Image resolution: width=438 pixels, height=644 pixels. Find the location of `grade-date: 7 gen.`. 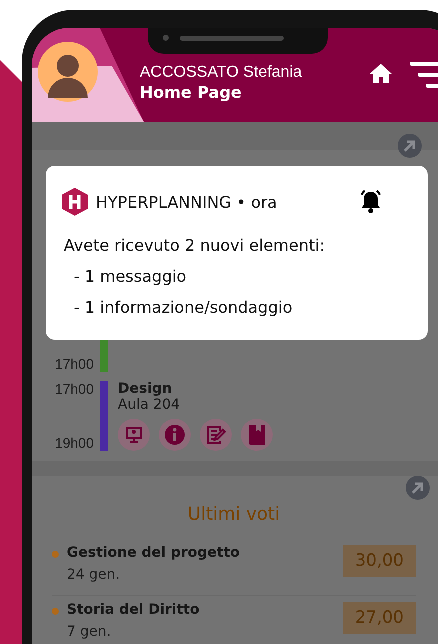

grade-date: 7 gen. is located at coordinates (89, 632).